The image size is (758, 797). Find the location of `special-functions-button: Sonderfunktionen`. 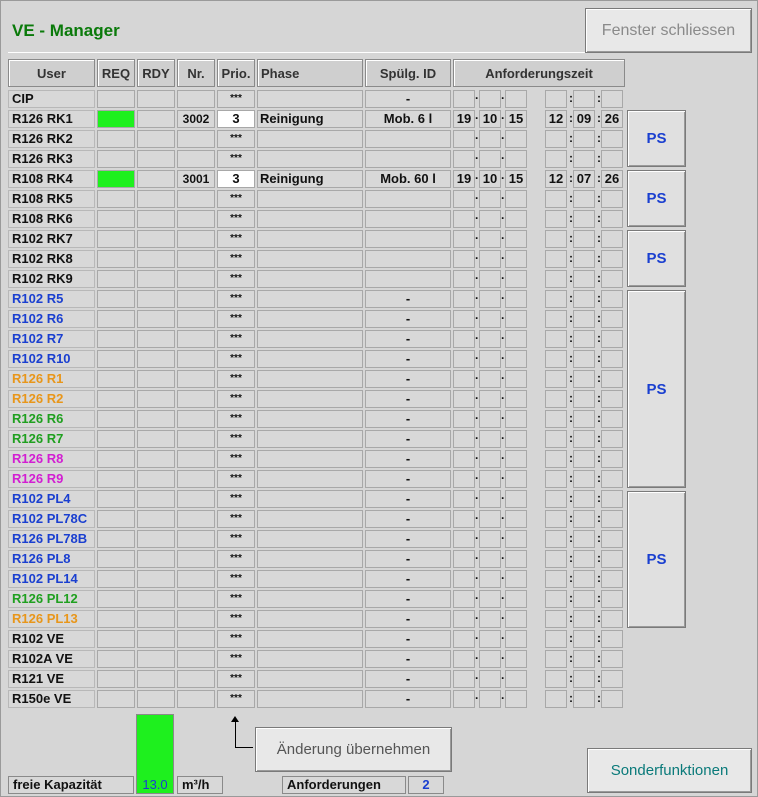

special-functions-button: Sonderfunktionen is located at coordinates (669, 770).